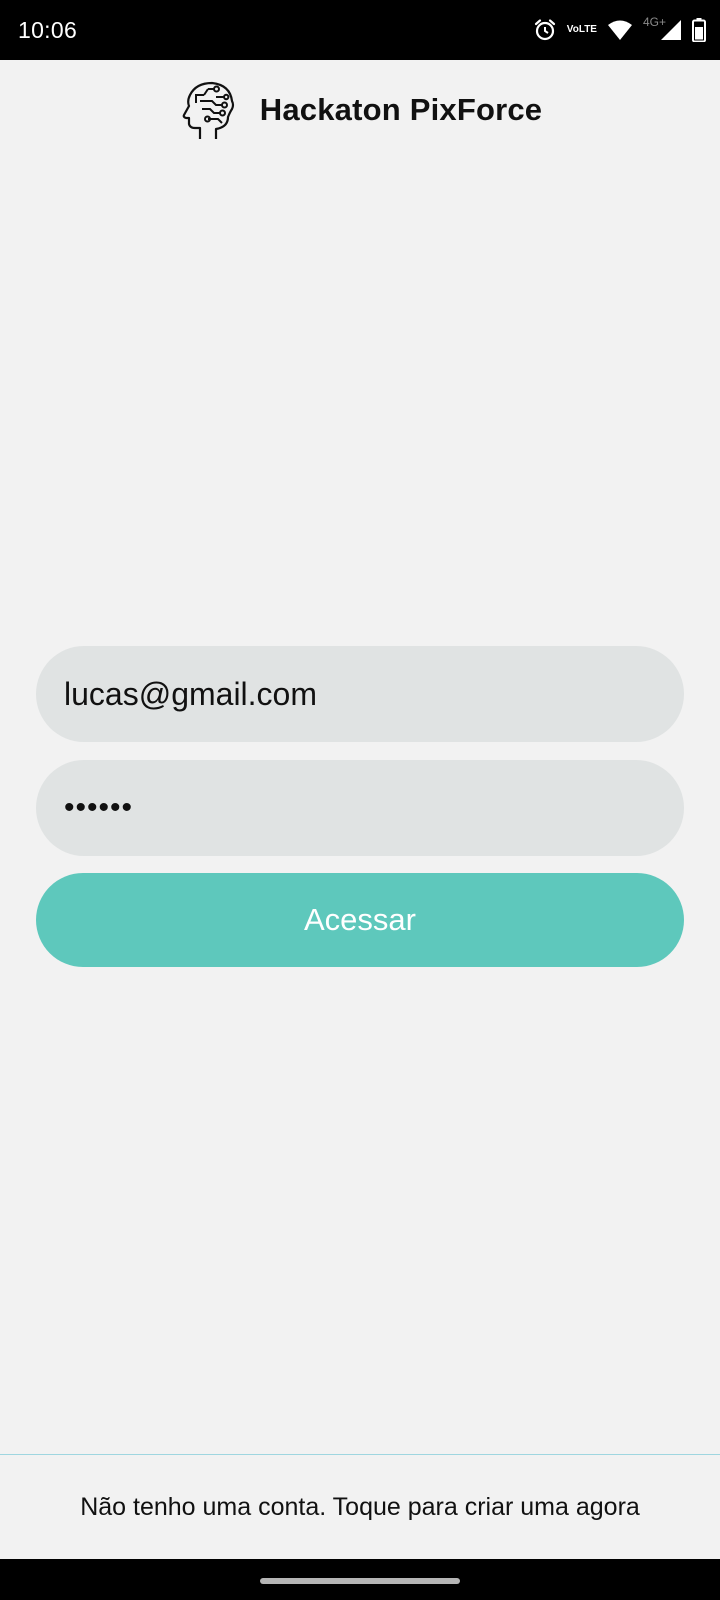 The height and width of the screenshot is (1600, 720). I want to click on home-gesture-handle, so click(360, 1581).